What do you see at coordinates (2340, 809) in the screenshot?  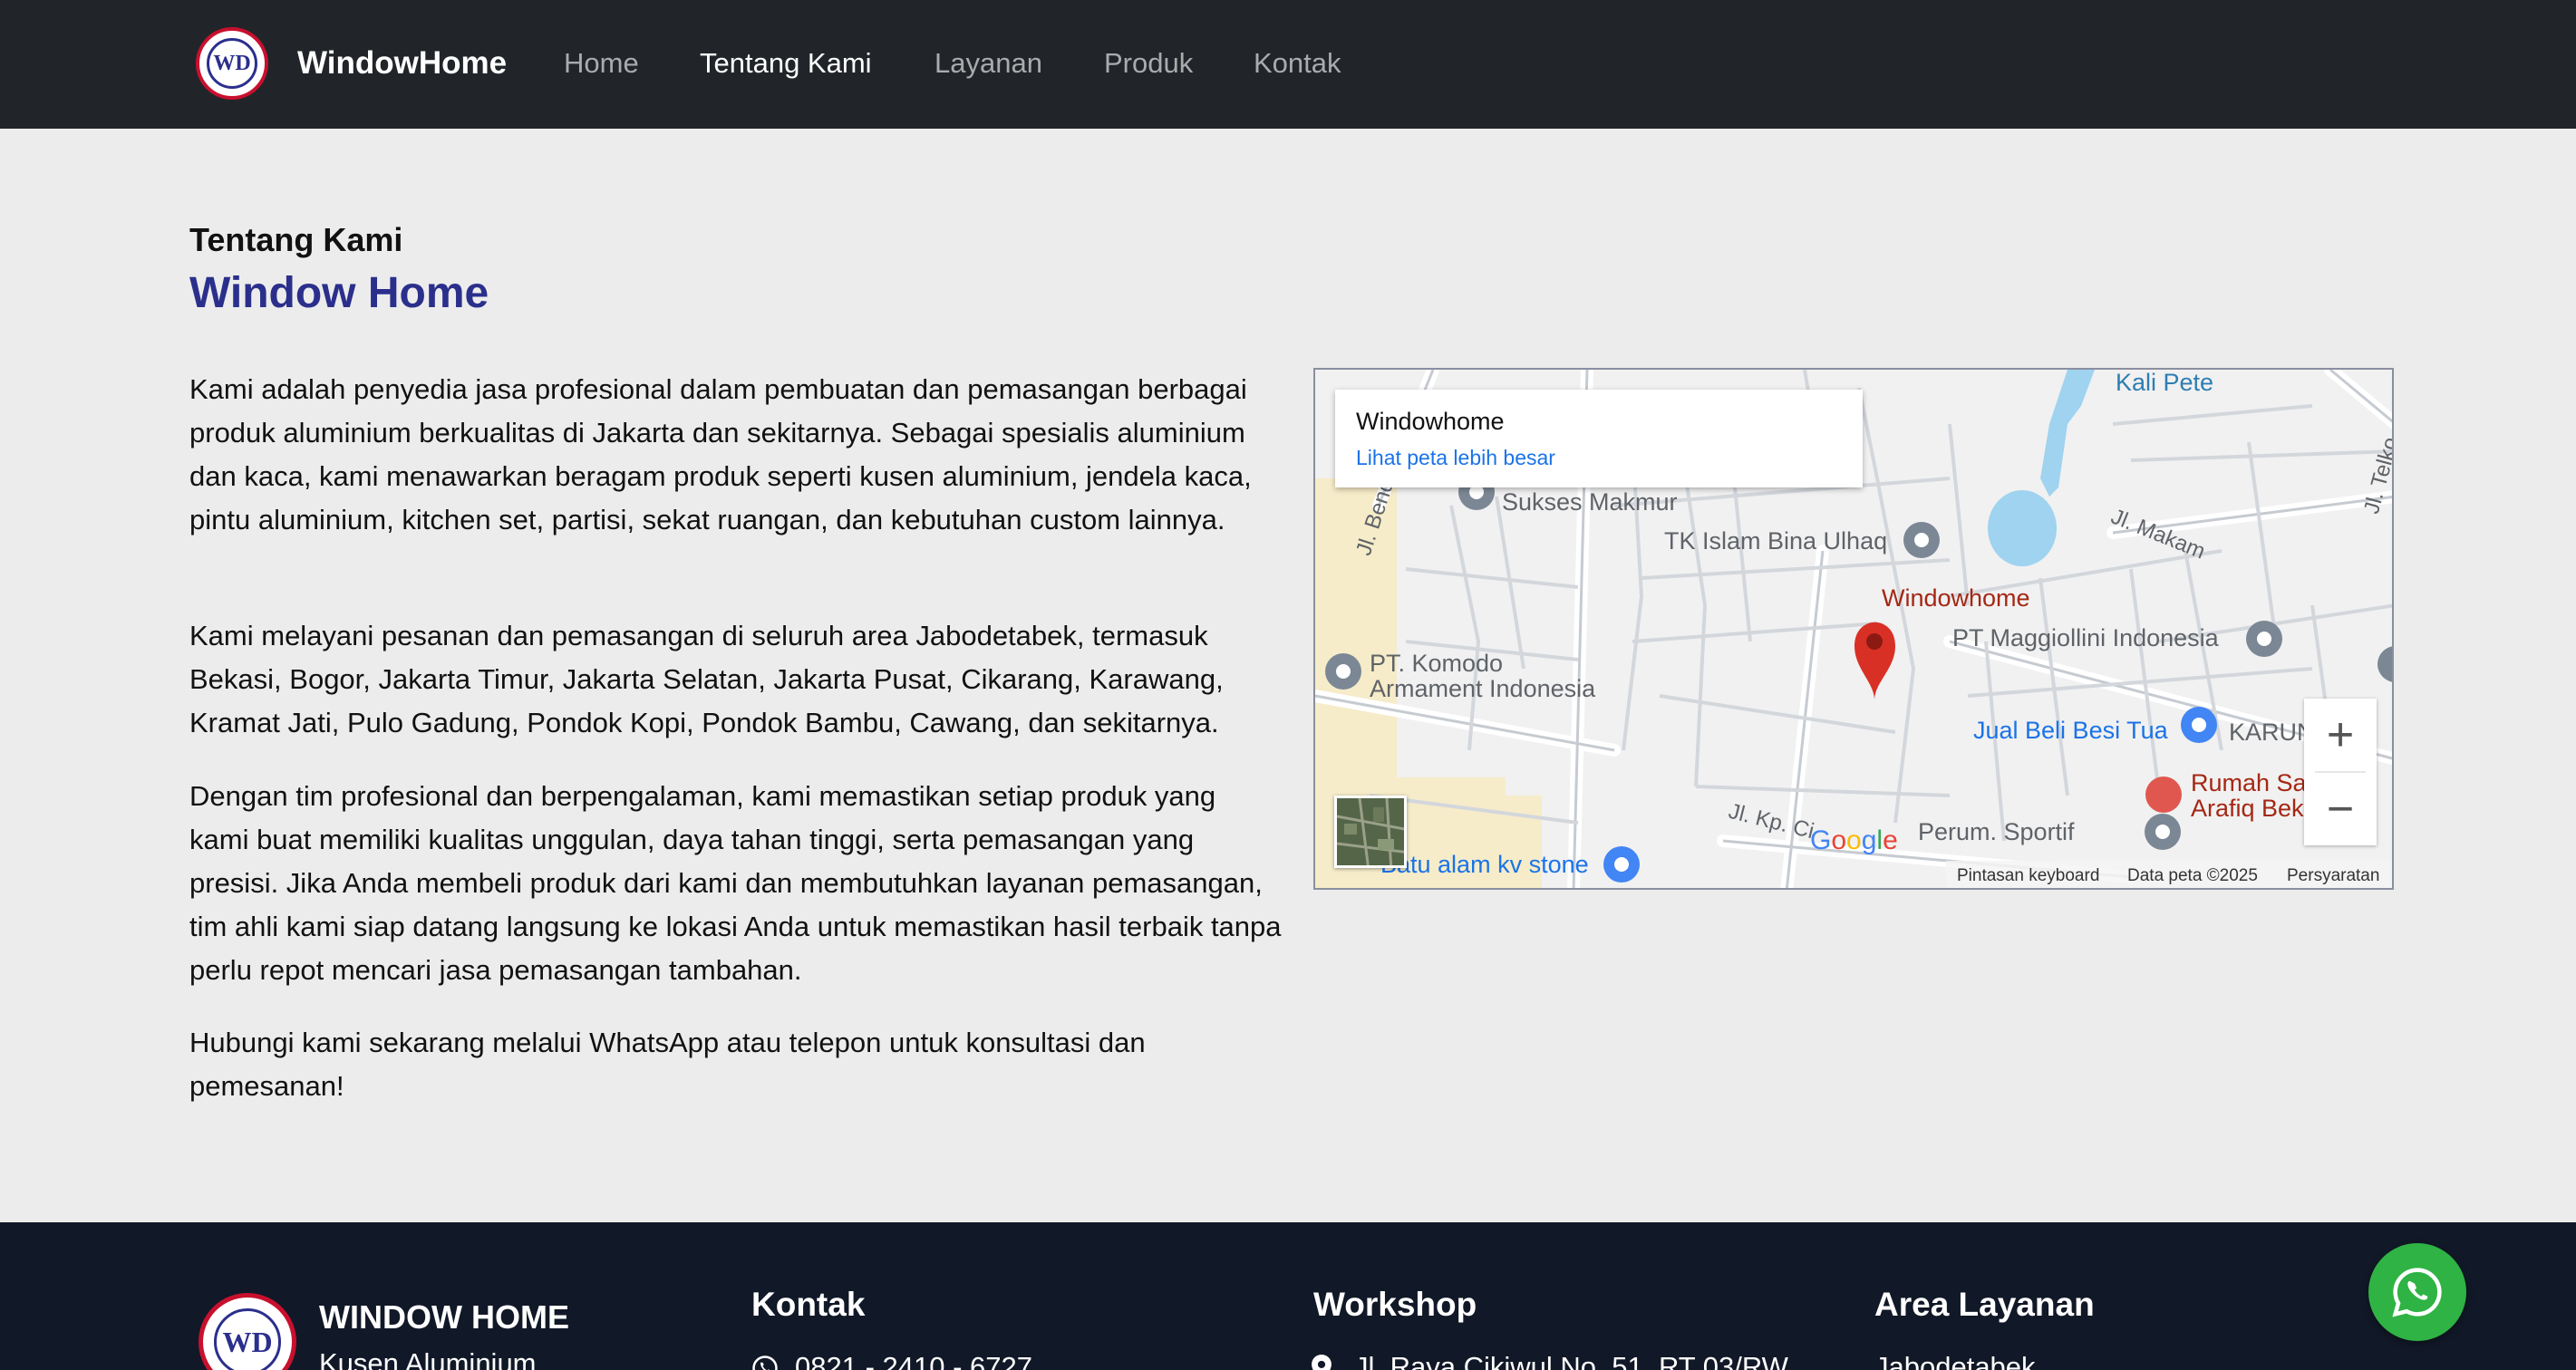 I see `zoom-out-button: −` at bounding box center [2340, 809].